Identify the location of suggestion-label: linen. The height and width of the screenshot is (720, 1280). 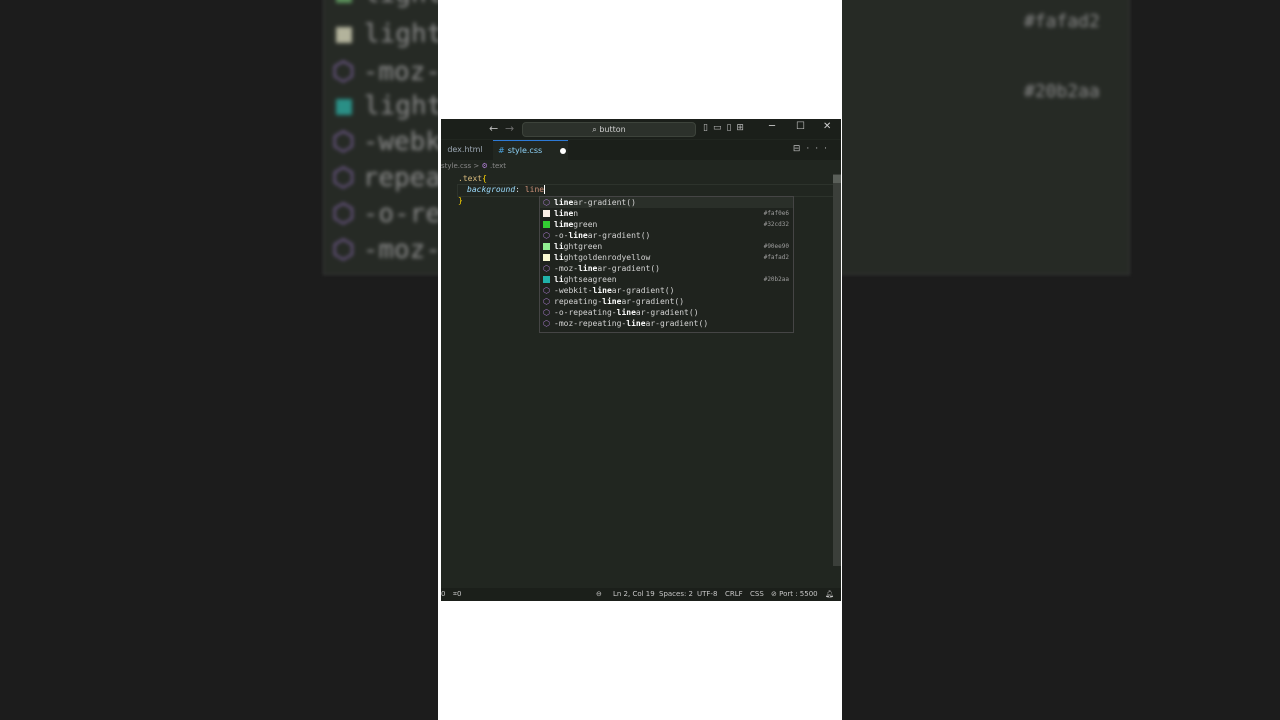
(566, 213).